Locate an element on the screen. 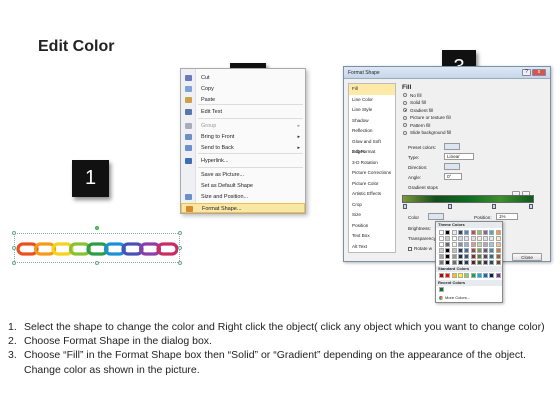 The height and width of the screenshot is (420, 560). category-item: Fill is located at coordinates (372, 89).